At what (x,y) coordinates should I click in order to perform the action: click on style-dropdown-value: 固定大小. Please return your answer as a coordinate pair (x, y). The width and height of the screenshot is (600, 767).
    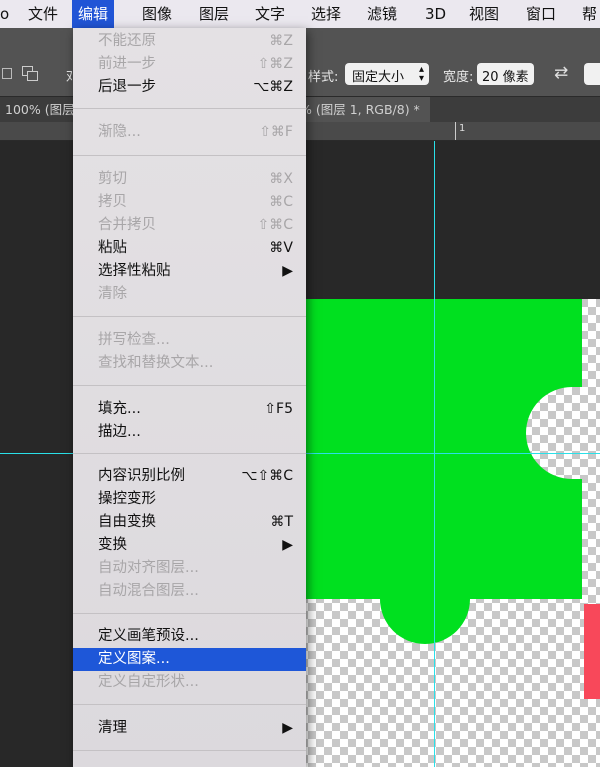
    Looking at the image, I should click on (378, 77).